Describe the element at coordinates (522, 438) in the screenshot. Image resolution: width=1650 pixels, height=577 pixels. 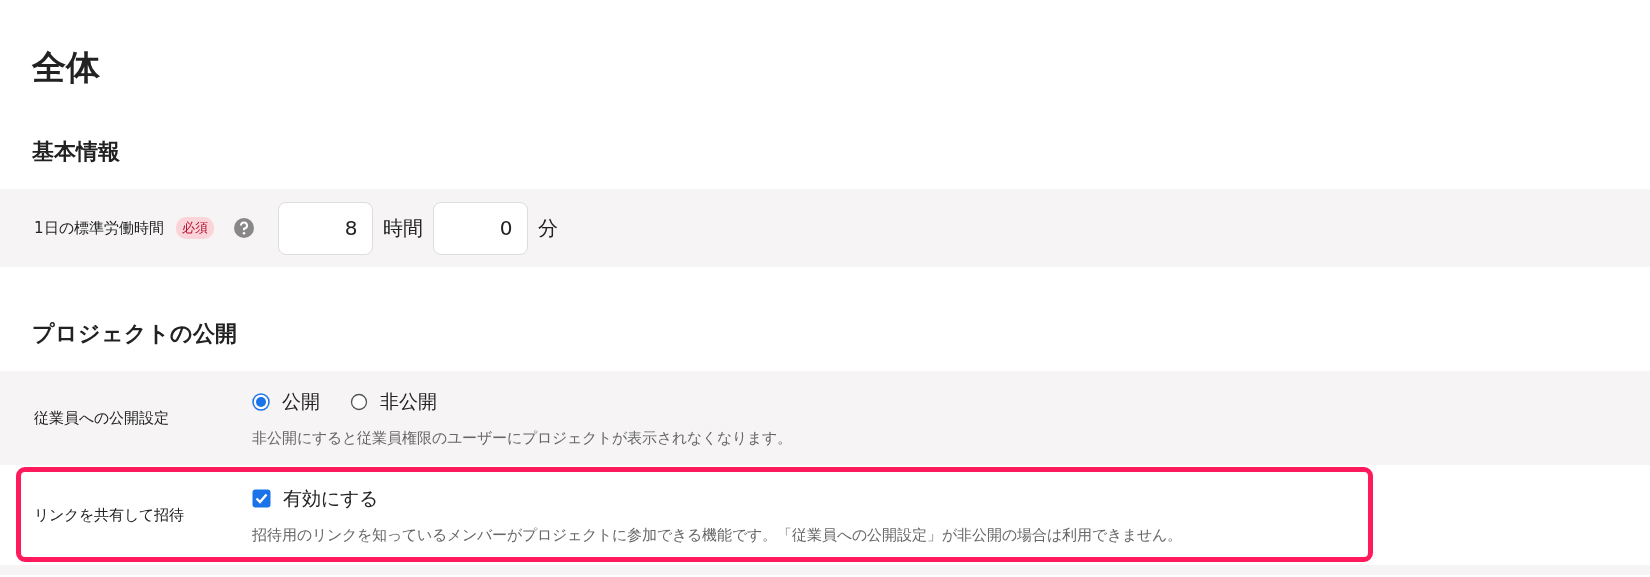
I see `help-text: 非公開にすると従業員権限のユーザーにプロジェクトが表示されなくなります。` at that location.